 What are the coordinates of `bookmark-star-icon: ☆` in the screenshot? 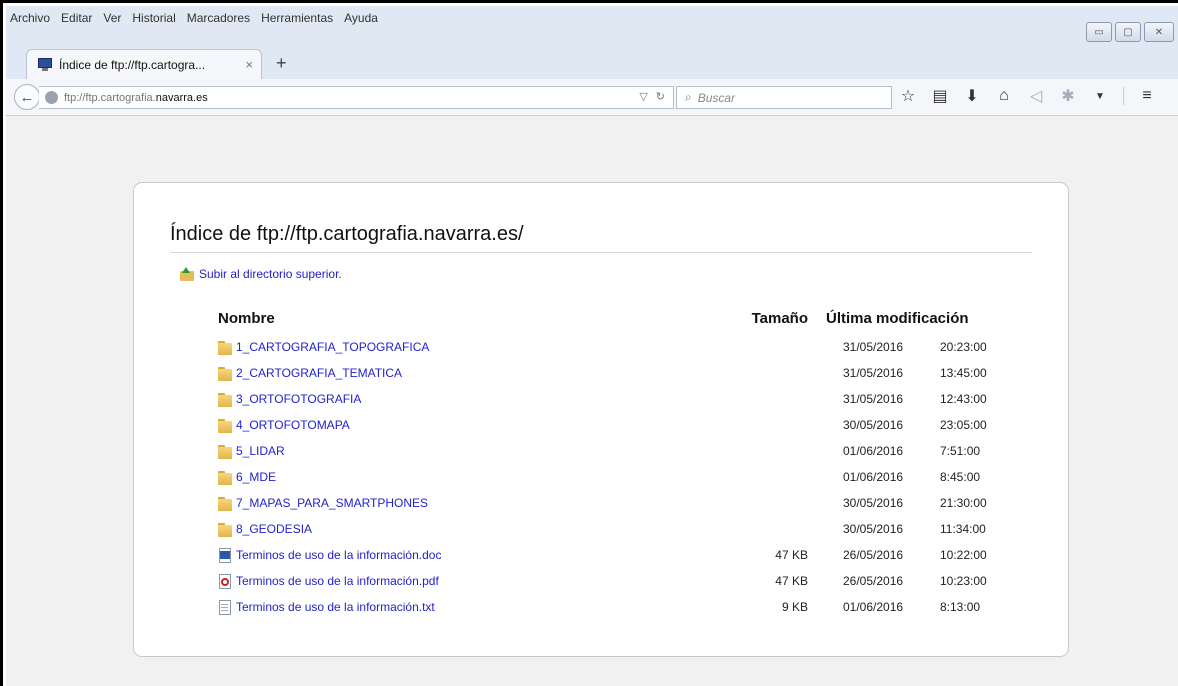 It's located at (908, 96).